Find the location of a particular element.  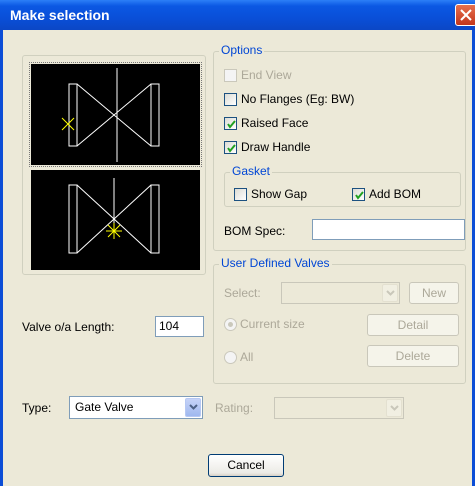

add-bom-label: Add BOM is located at coordinates (395, 194).